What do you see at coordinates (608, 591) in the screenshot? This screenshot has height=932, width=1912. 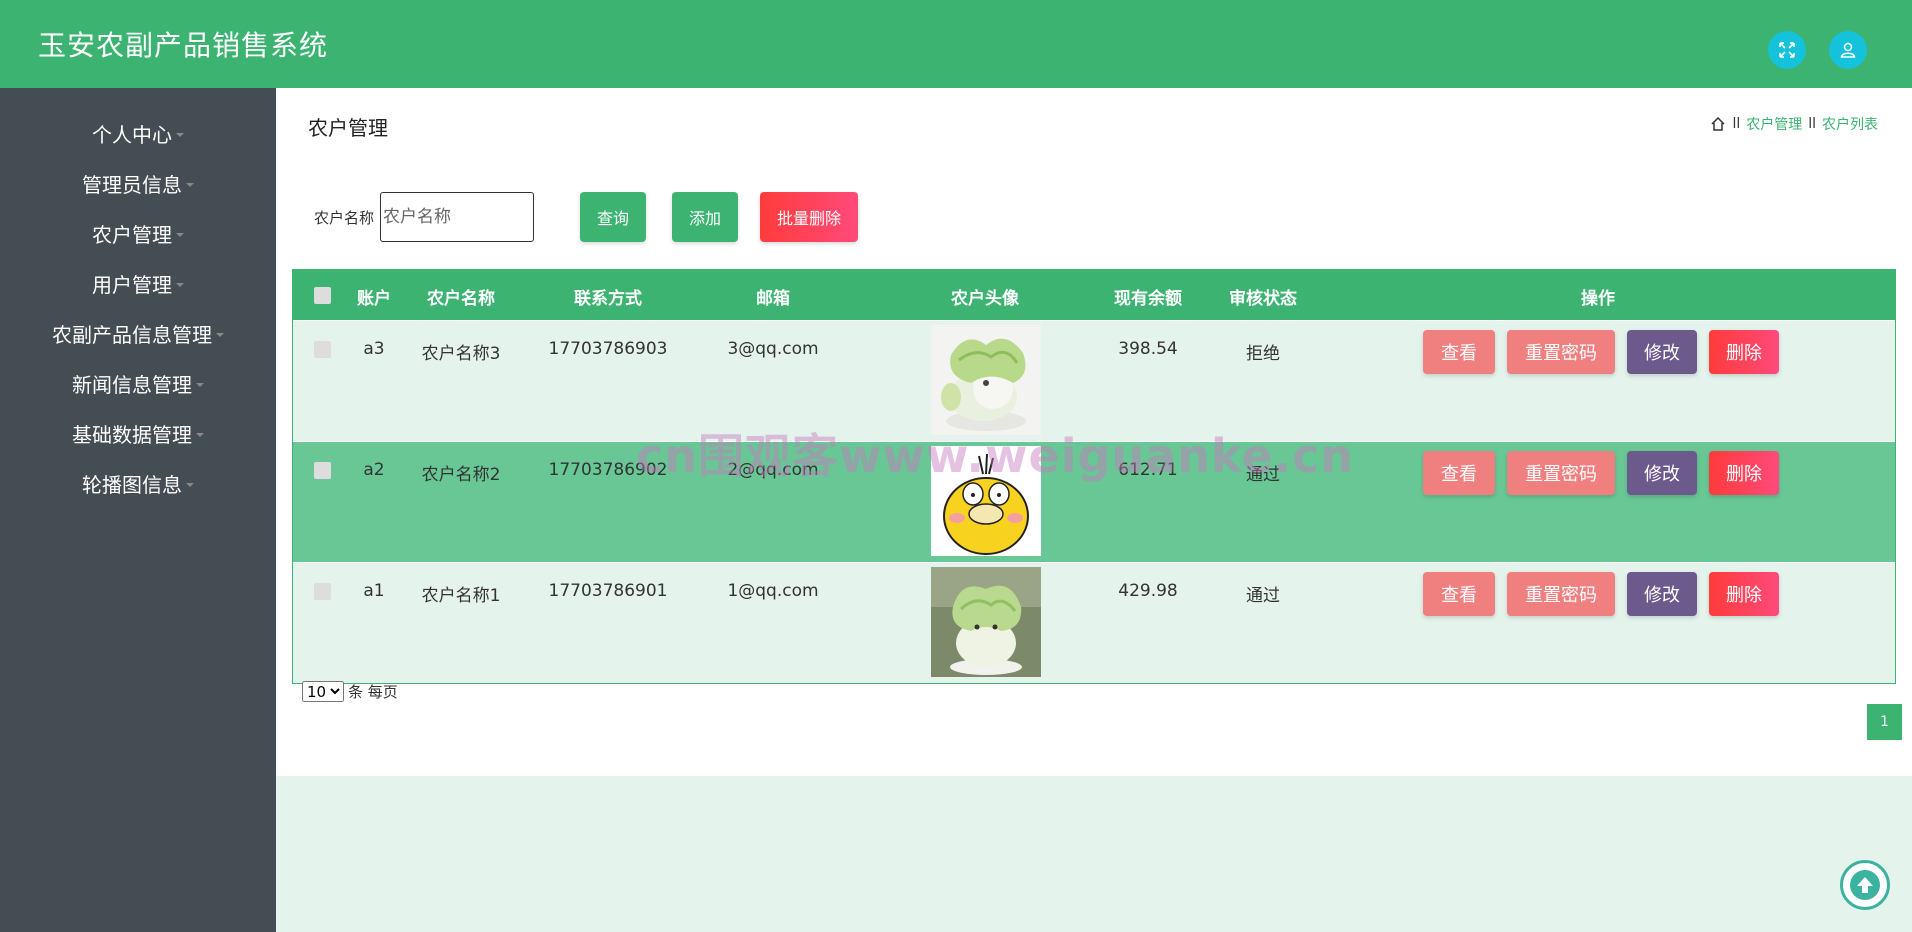 I see `cell-phone: 17703786901` at bounding box center [608, 591].